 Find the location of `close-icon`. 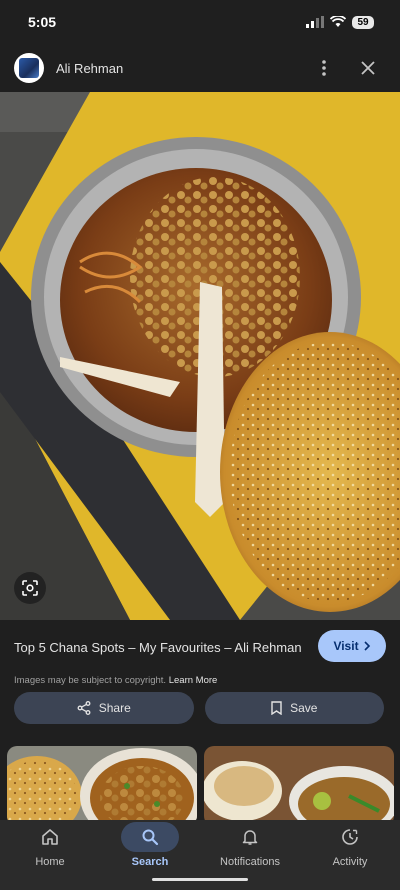

close-icon is located at coordinates (368, 68).